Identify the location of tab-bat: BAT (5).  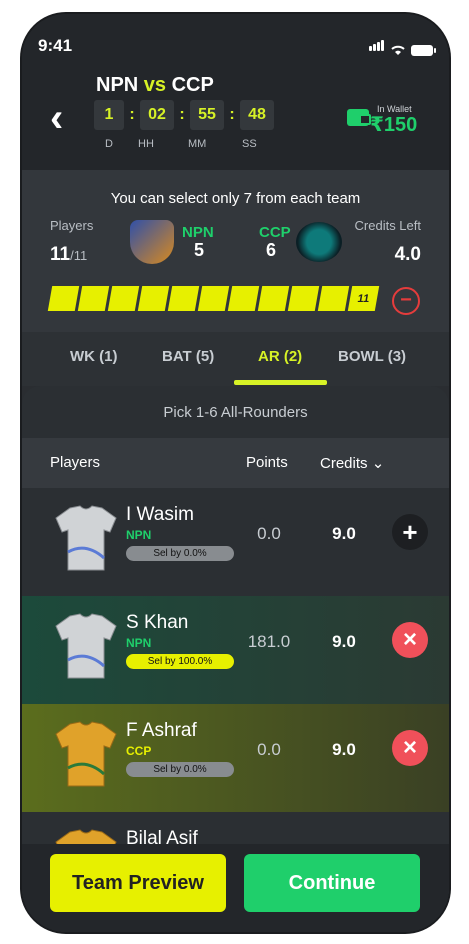
(188, 356).